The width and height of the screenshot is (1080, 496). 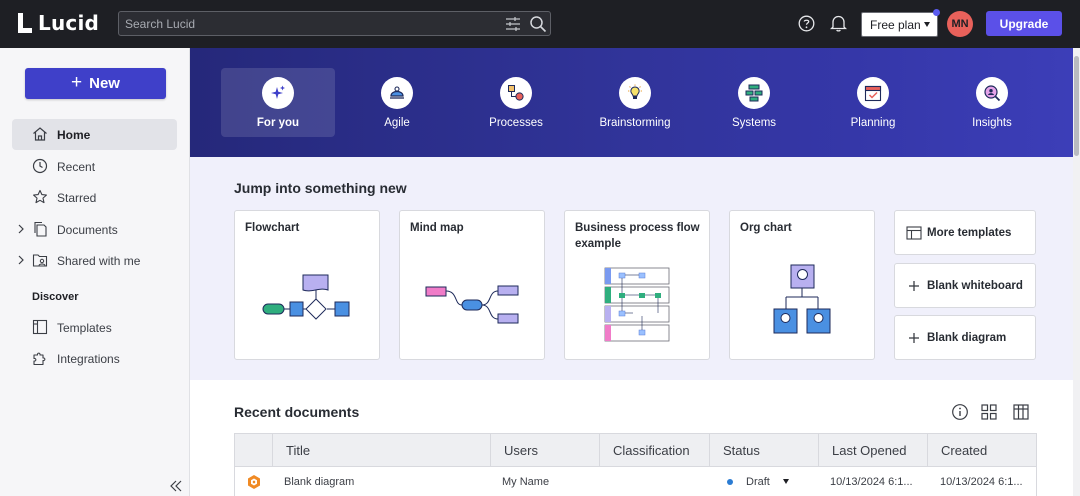 I want to click on scrollbar-thumb, so click(x=1076, y=106).